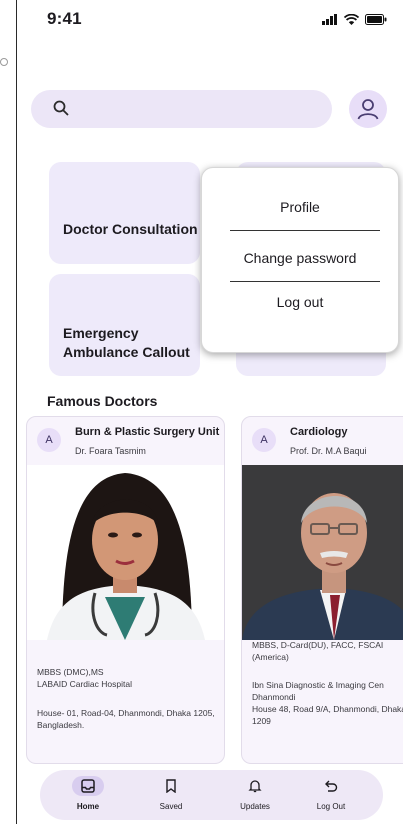 The width and height of the screenshot is (403, 824). Describe the element at coordinates (318, 651) in the screenshot. I see `doctor-degrees: MBBS, D-Card(DU), FACC, FSCAI (America)` at that location.